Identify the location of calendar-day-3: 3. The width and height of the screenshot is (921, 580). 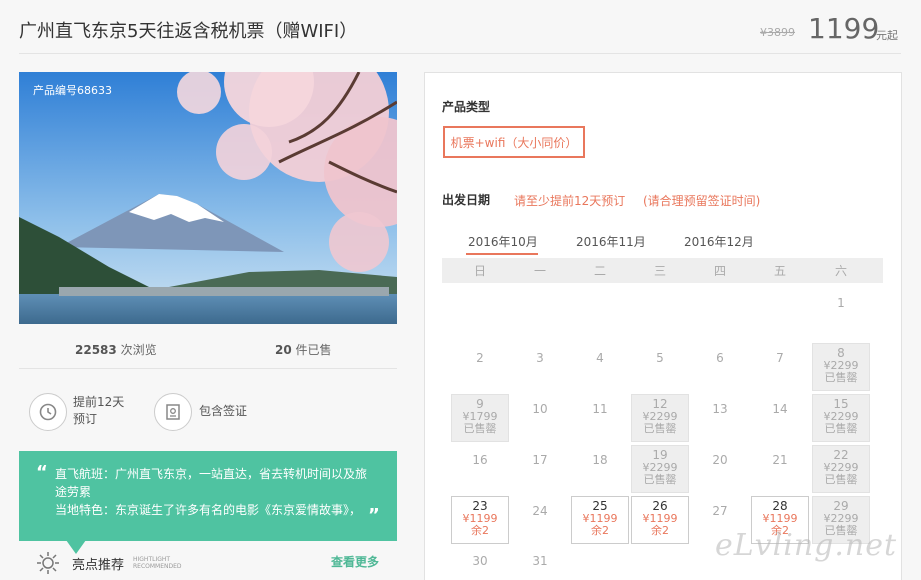
(540, 367).